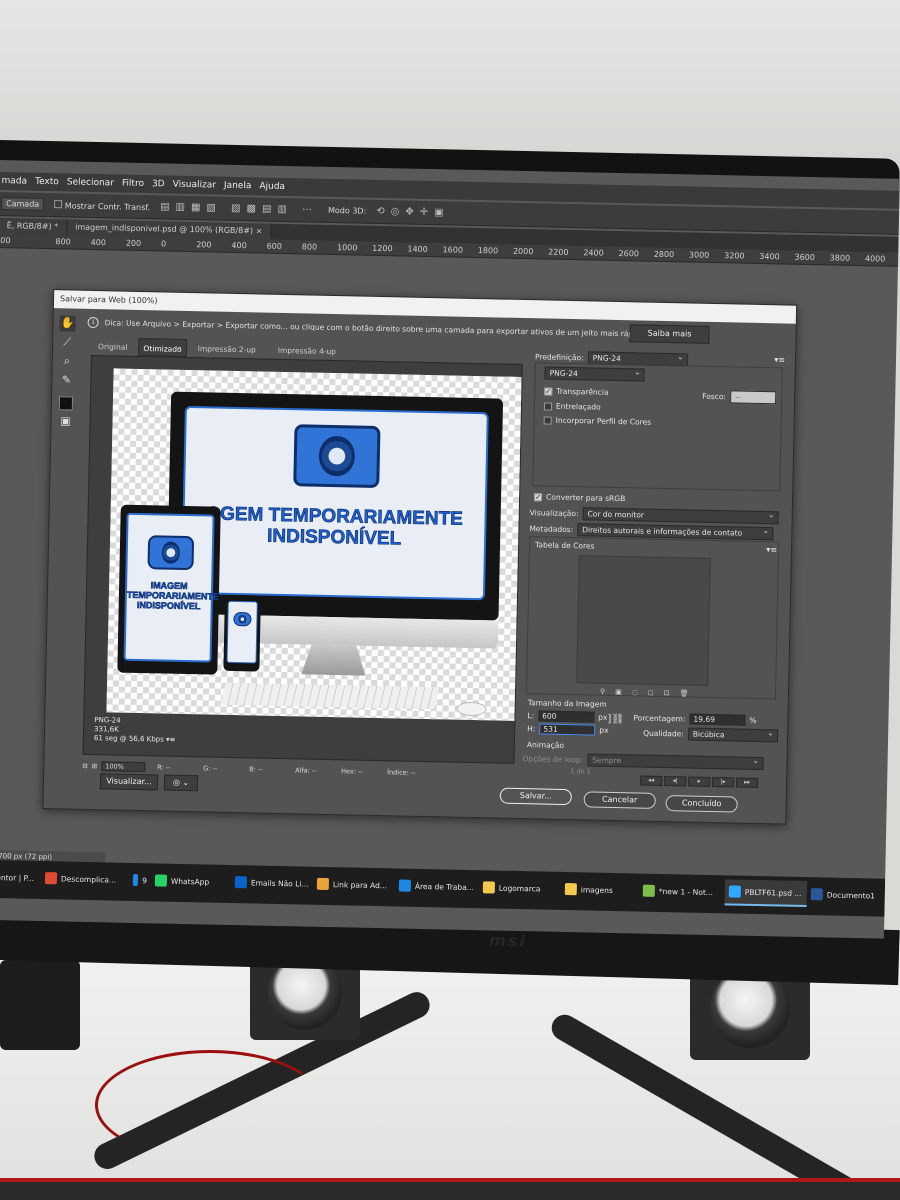 This screenshot has height=1200, width=900. Describe the element at coordinates (531, 716) in the screenshot. I see `width-label: L:` at that location.